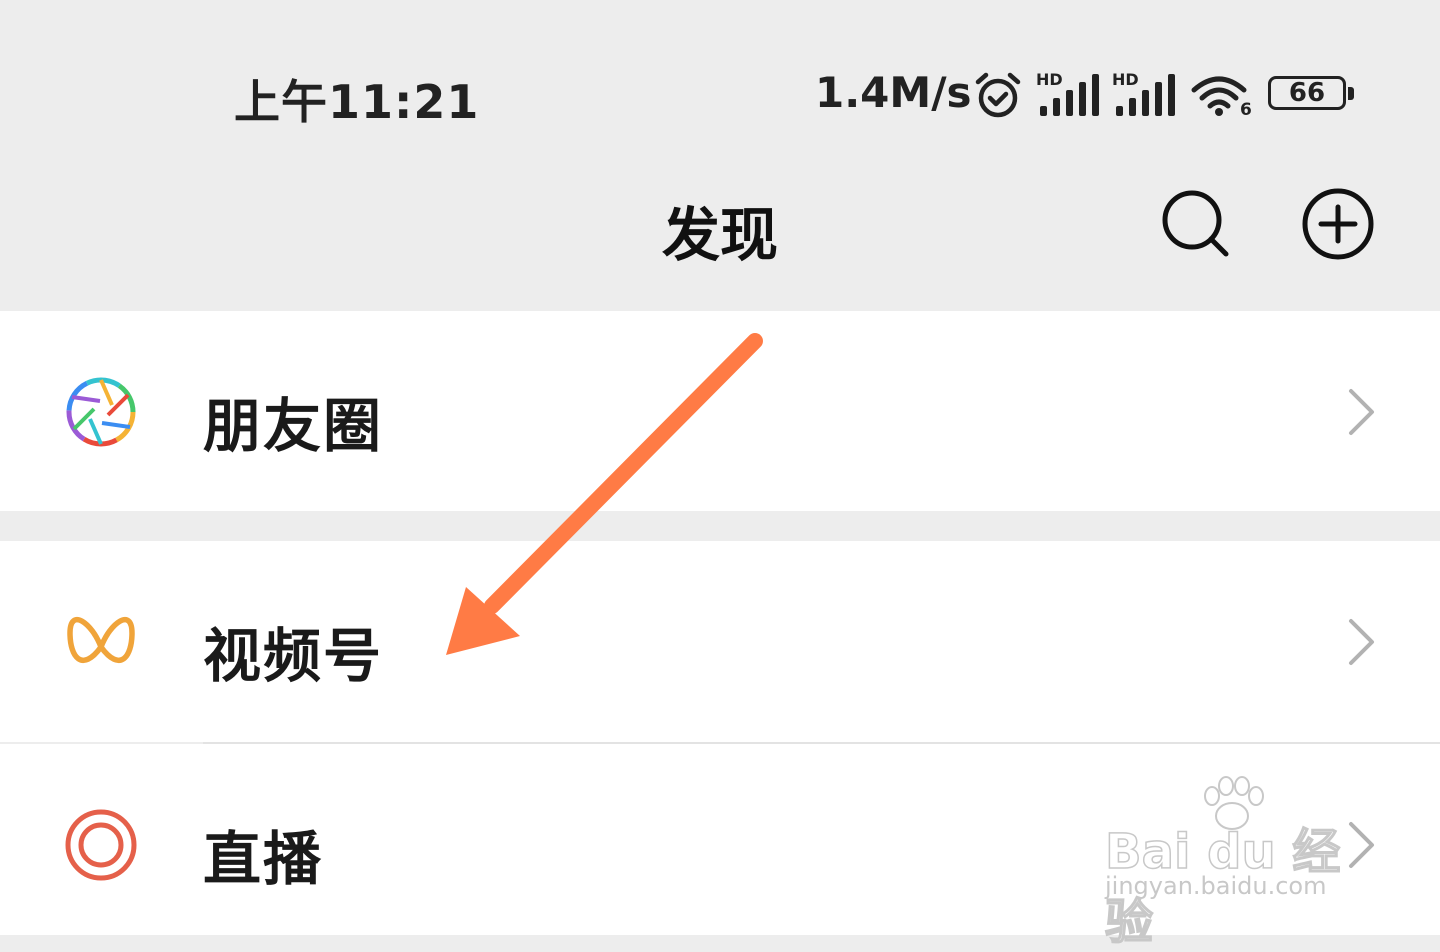 This screenshot has width=1440, height=952. Describe the element at coordinates (1216, 886) in the screenshot. I see `watermark-url: jingyan.baidu.com` at that location.